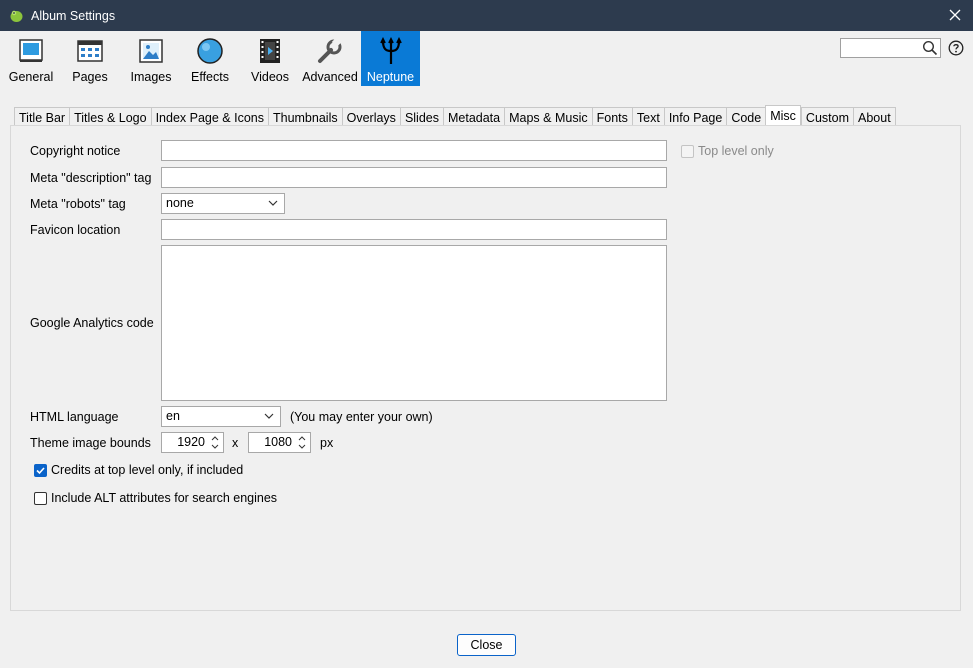 The image size is (973, 668). Describe the element at coordinates (421, 116) in the screenshot. I see `tab-slides: Slides` at that location.